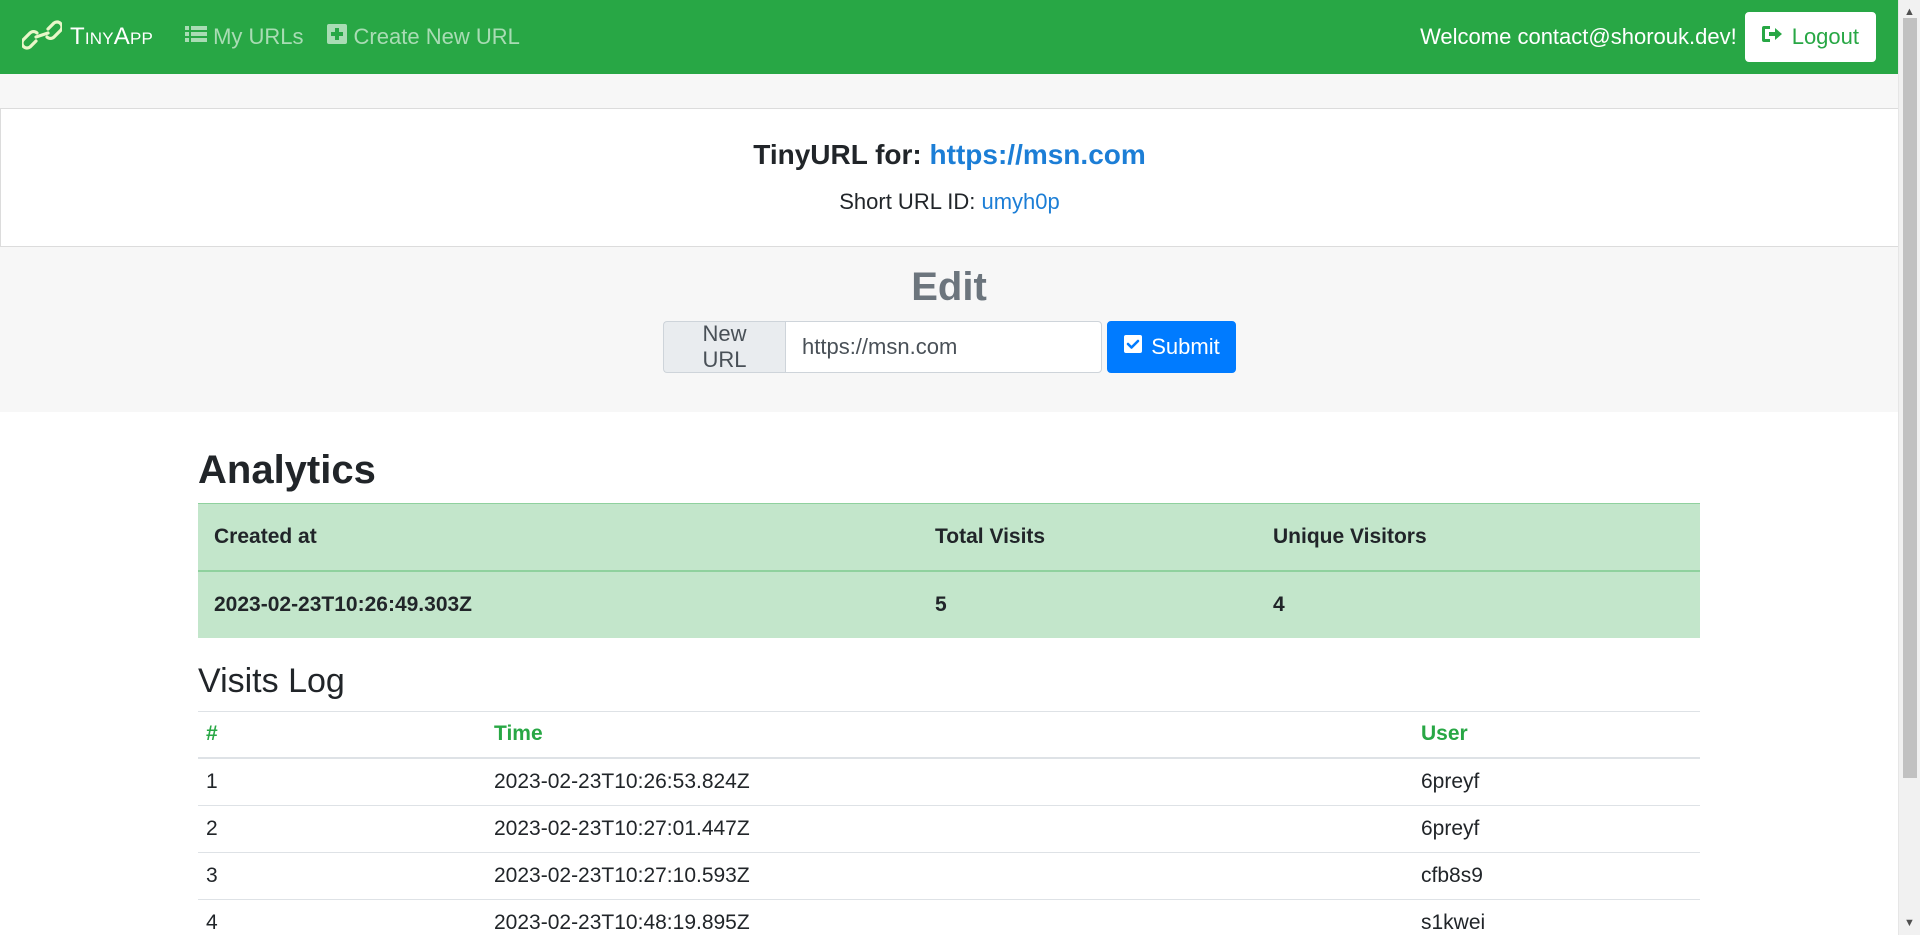 The image size is (1920, 935). Describe the element at coordinates (1185, 346) in the screenshot. I see `submit-label: Submit` at that location.